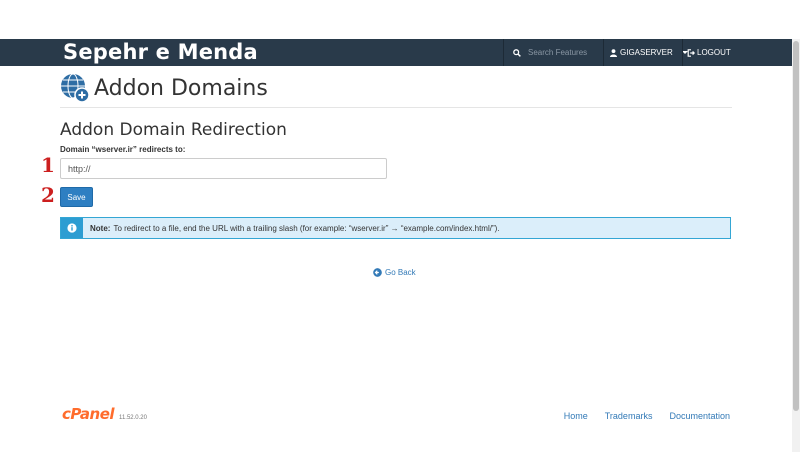 The height and width of the screenshot is (452, 800). I want to click on logout-label: LOGOUT, so click(714, 52).